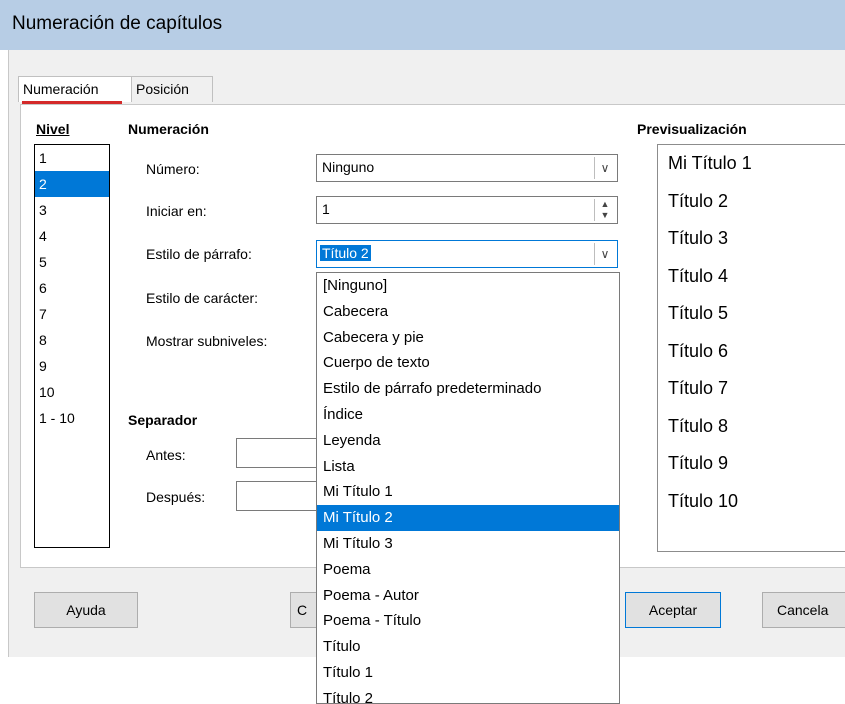 This screenshot has height=704, width=845. What do you see at coordinates (72, 210) in the screenshot?
I see `level-item: 3` at bounding box center [72, 210].